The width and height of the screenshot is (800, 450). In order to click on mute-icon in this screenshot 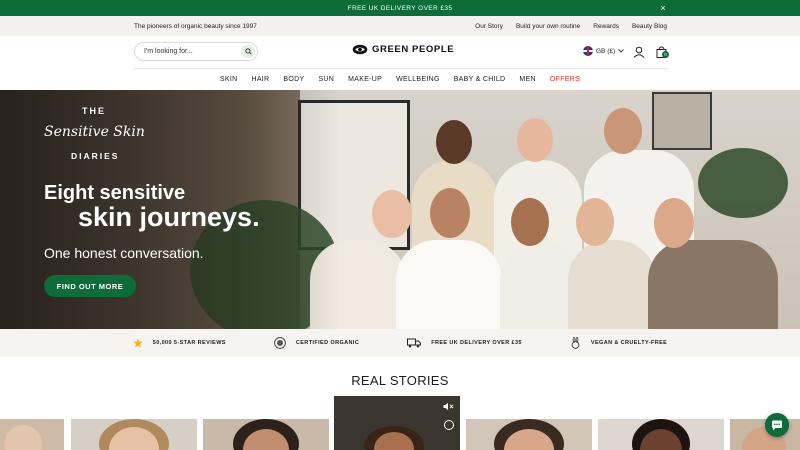, I will do `click(448, 406)`.